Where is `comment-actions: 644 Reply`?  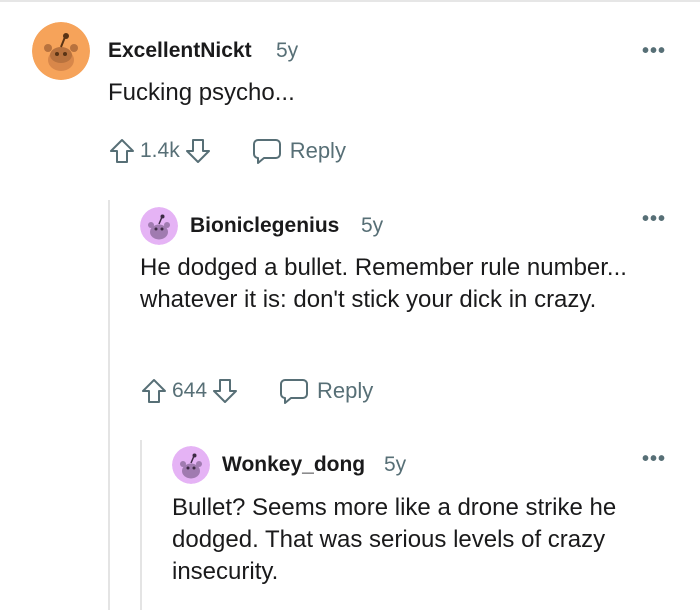 comment-actions: 644 Reply is located at coordinates (256, 391).